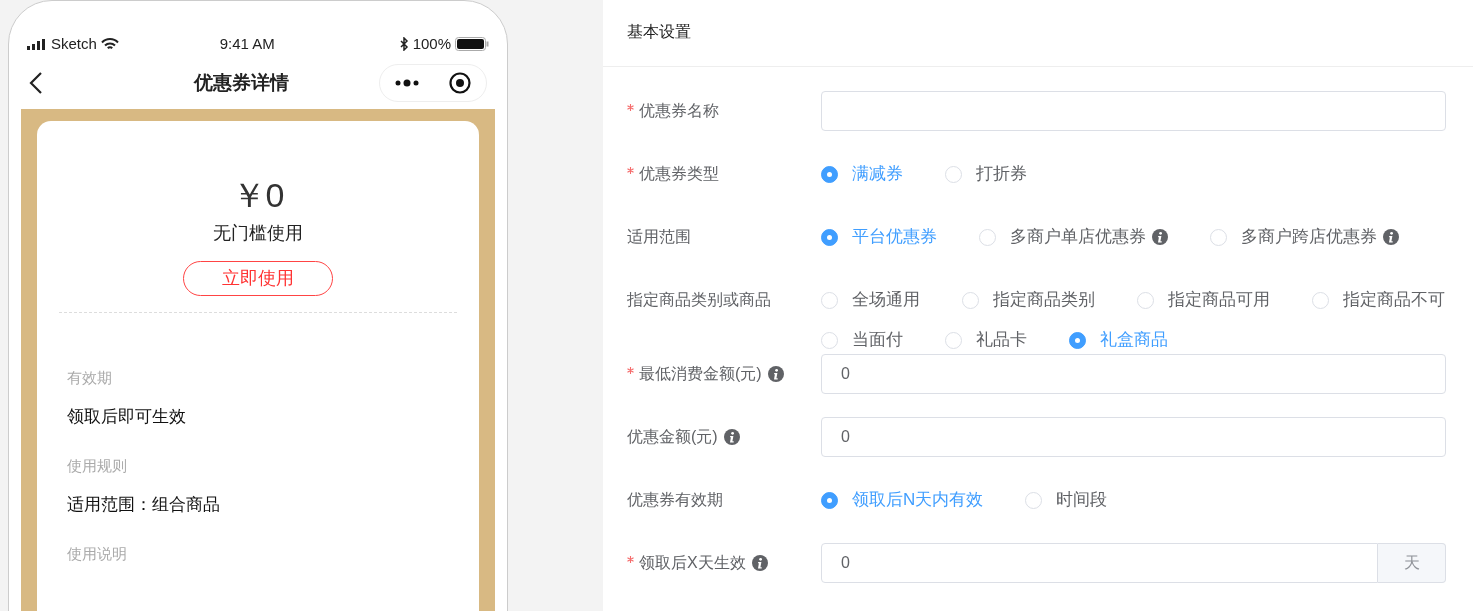  I want to click on use-now-button: 立即使用, so click(258, 279).